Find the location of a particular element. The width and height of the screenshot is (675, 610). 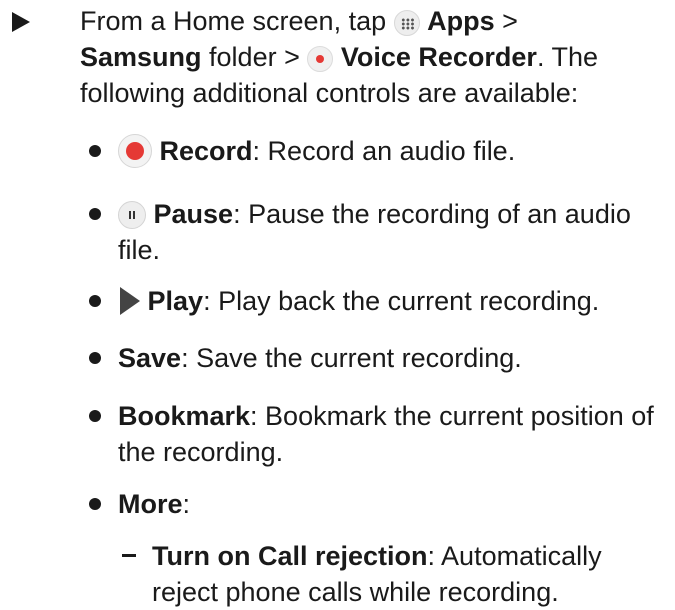

voice-recorder-icon is located at coordinates (320, 59).